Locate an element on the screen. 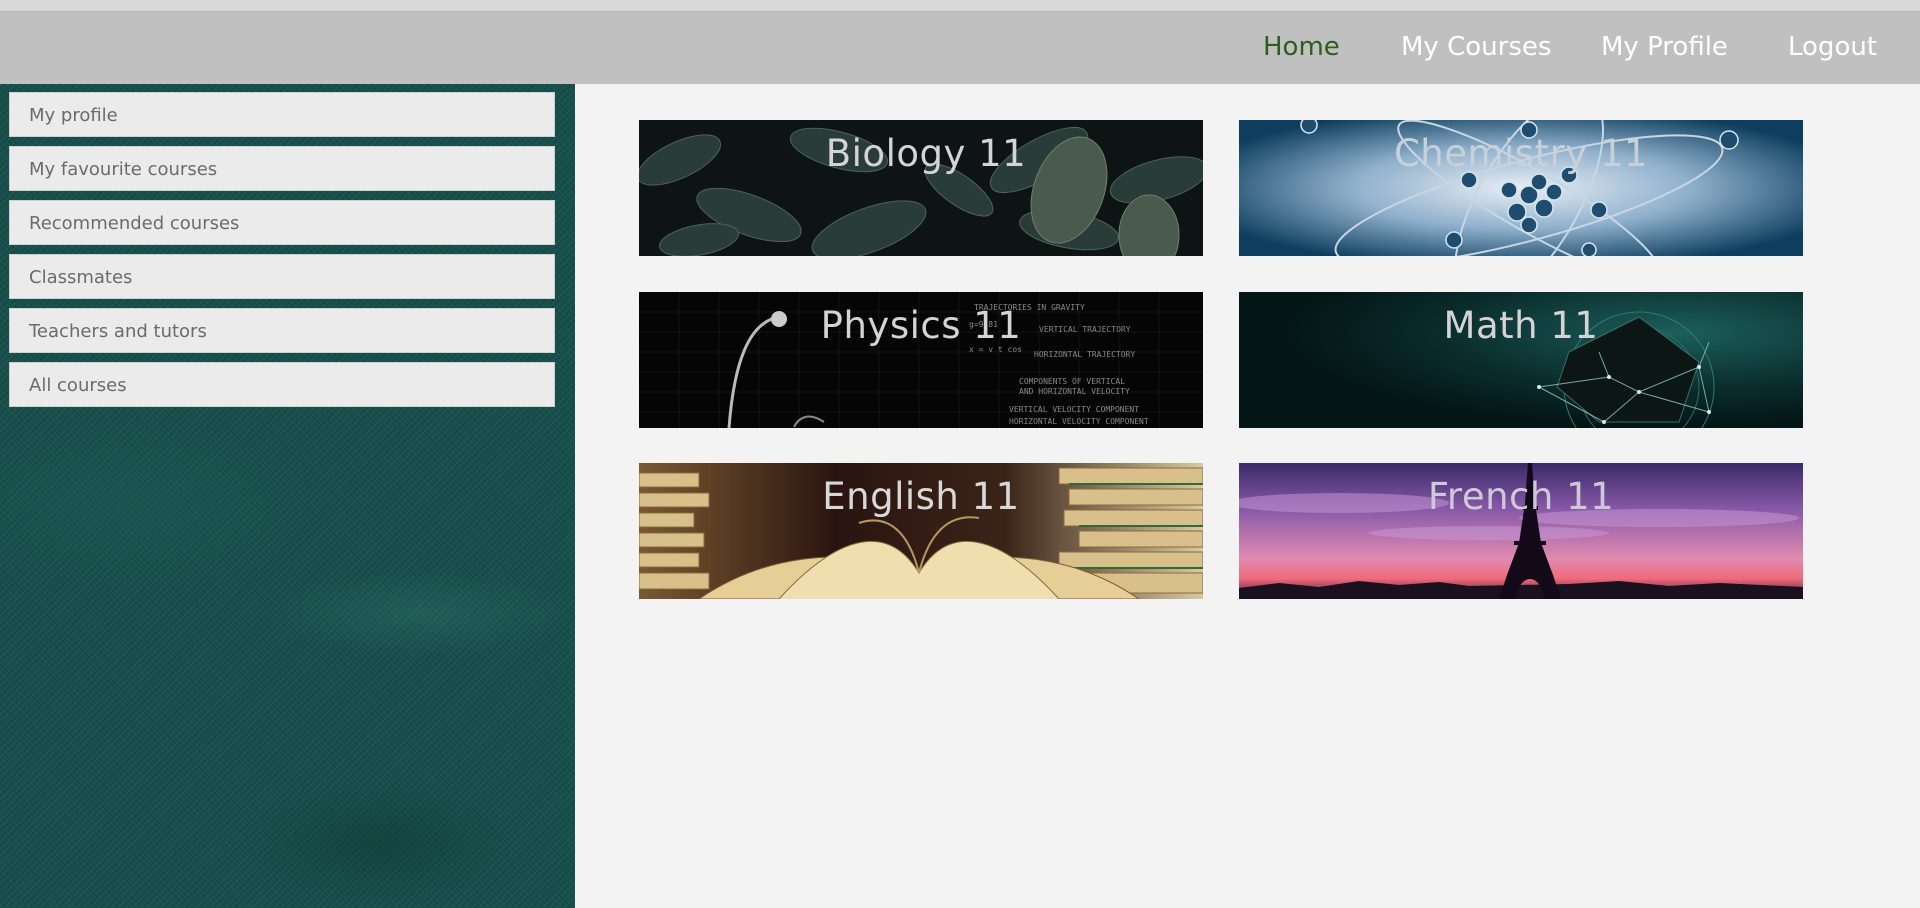  sidebar-item-all-courses: All courses is located at coordinates (282, 384).